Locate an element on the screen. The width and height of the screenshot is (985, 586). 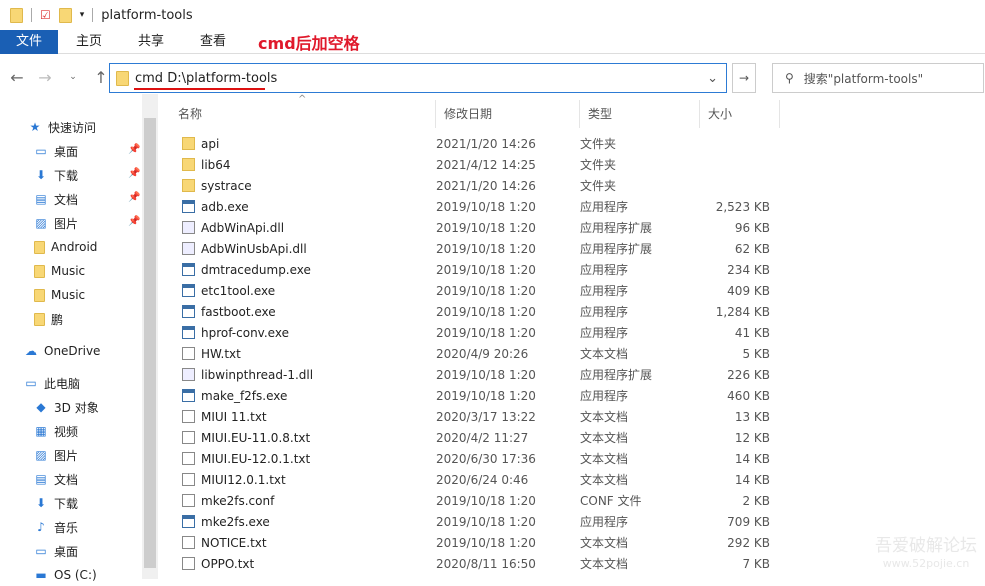
sidebar-item: 鹏 is located at coordinates (48, 319).